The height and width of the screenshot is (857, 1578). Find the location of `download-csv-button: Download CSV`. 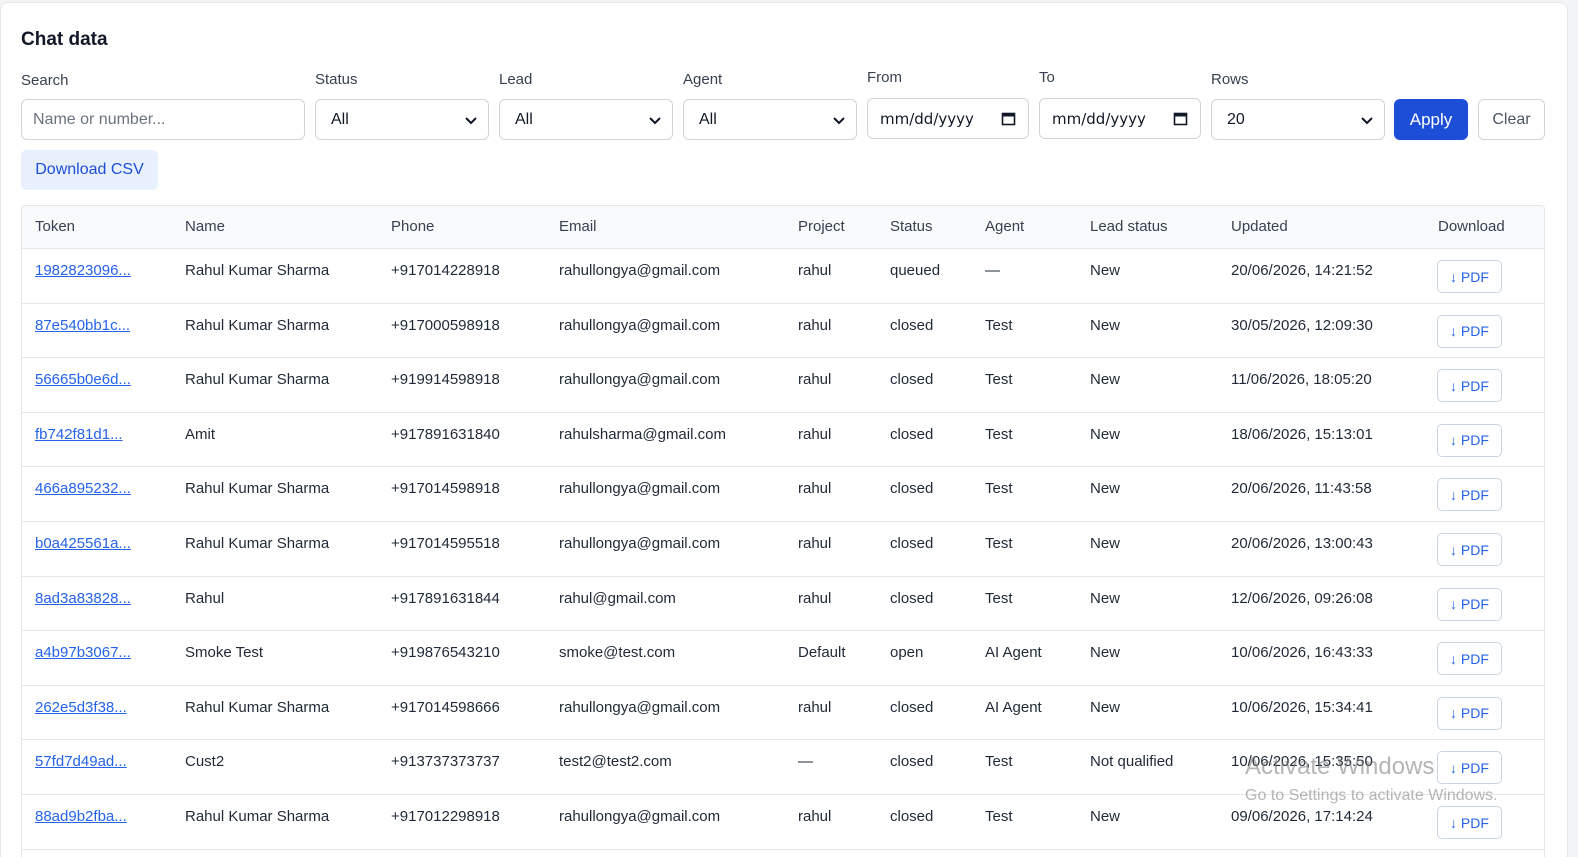

download-csv-button: Download CSV is located at coordinates (89, 170).